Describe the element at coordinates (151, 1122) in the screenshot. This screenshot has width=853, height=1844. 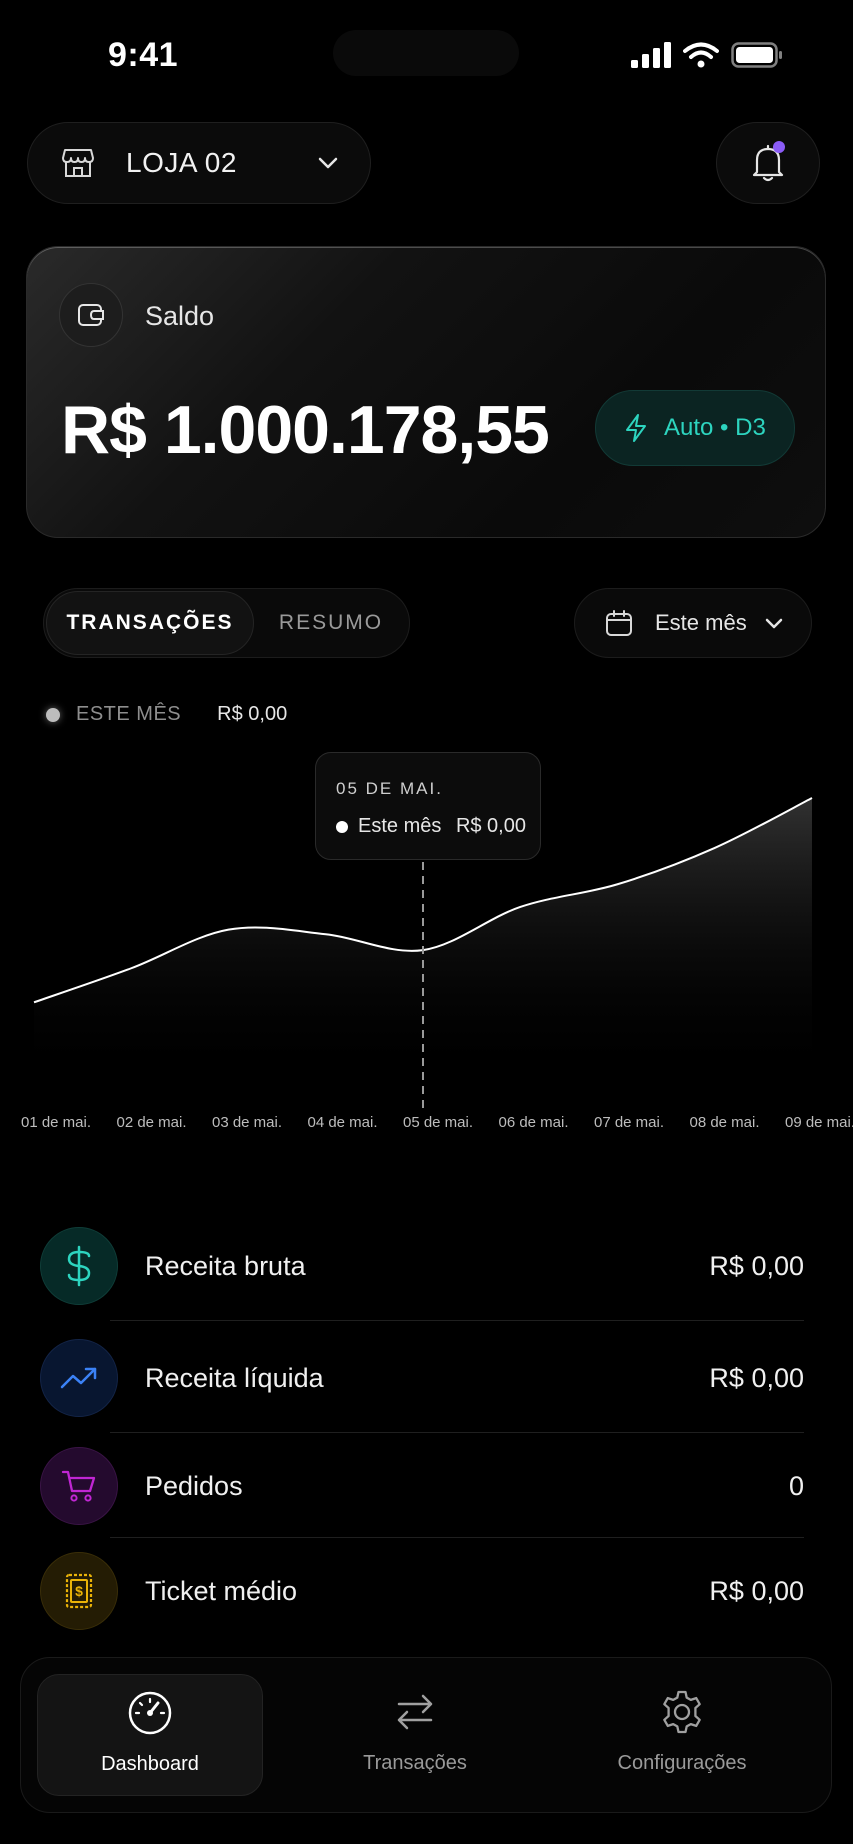
I see `x-tick-label: 02 de mai.` at that location.